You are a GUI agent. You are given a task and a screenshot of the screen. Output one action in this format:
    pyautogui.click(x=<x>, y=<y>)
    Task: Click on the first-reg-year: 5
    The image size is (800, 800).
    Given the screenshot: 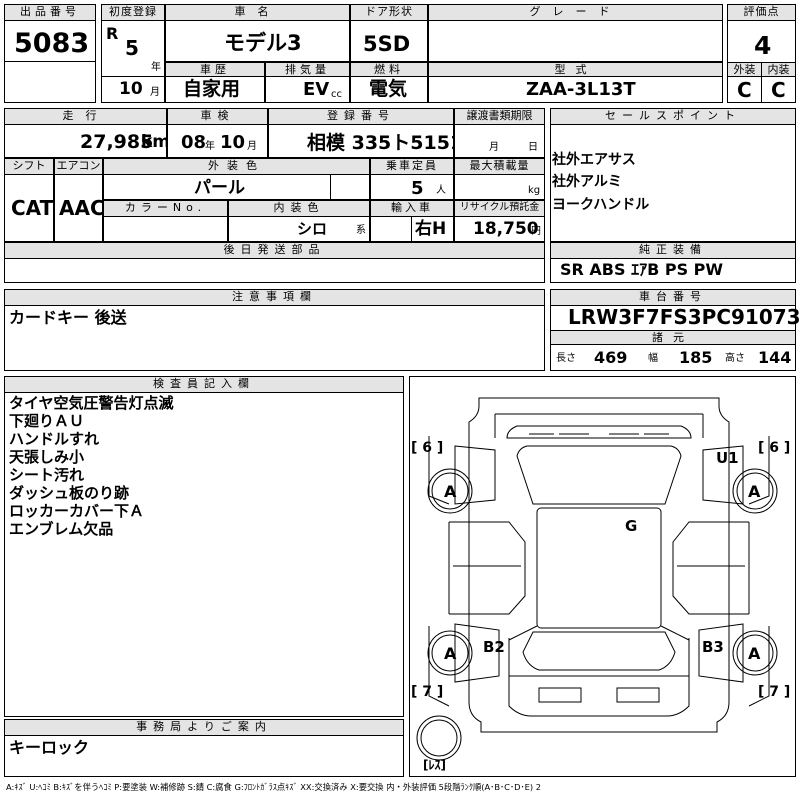 What is the action you would take?
    pyautogui.click(x=132, y=48)
    